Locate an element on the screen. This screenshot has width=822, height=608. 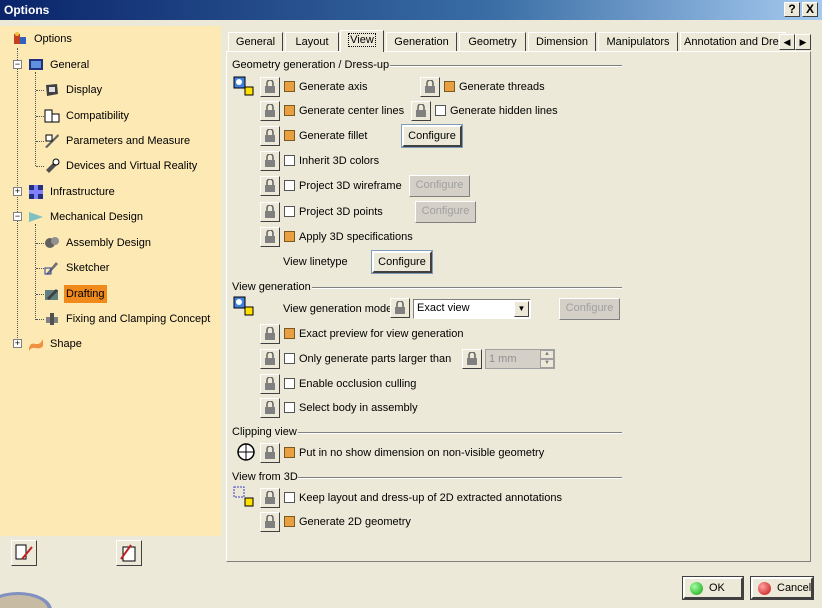
tab-layout: Layout is located at coordinates (312, 42).